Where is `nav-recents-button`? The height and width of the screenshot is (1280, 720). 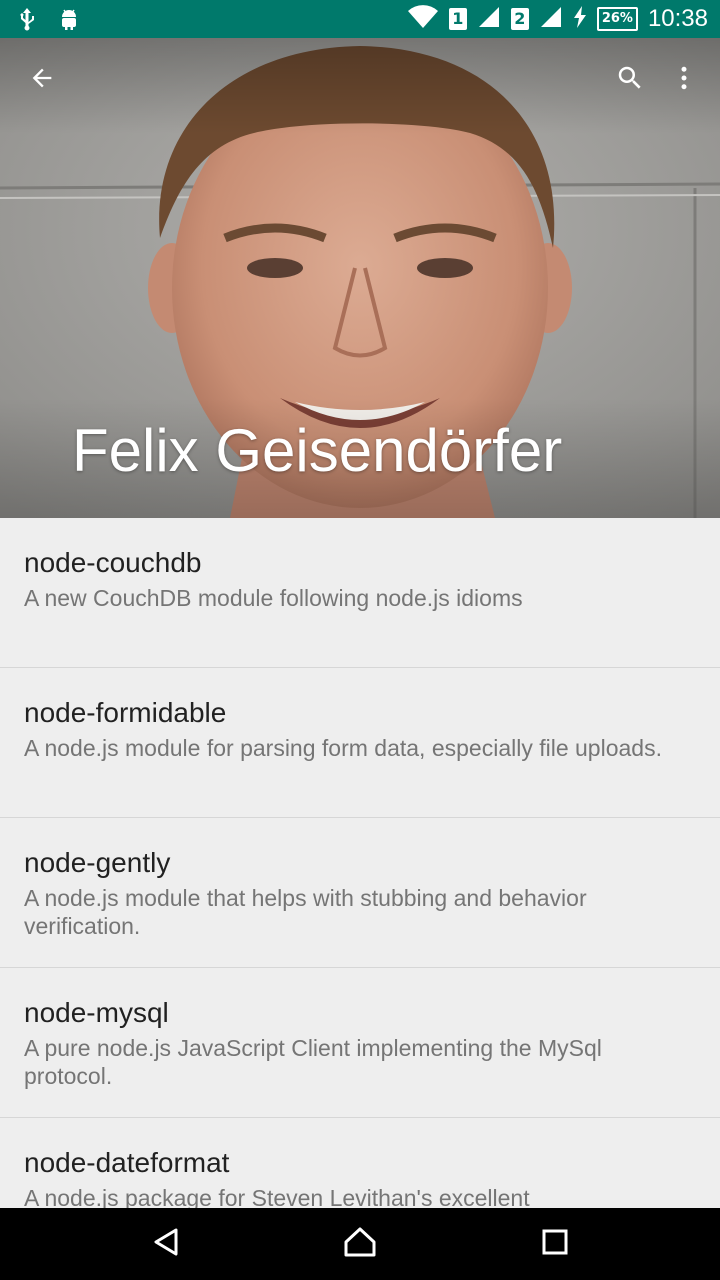
nav-recents-button is located at coordinates (555, 1244).